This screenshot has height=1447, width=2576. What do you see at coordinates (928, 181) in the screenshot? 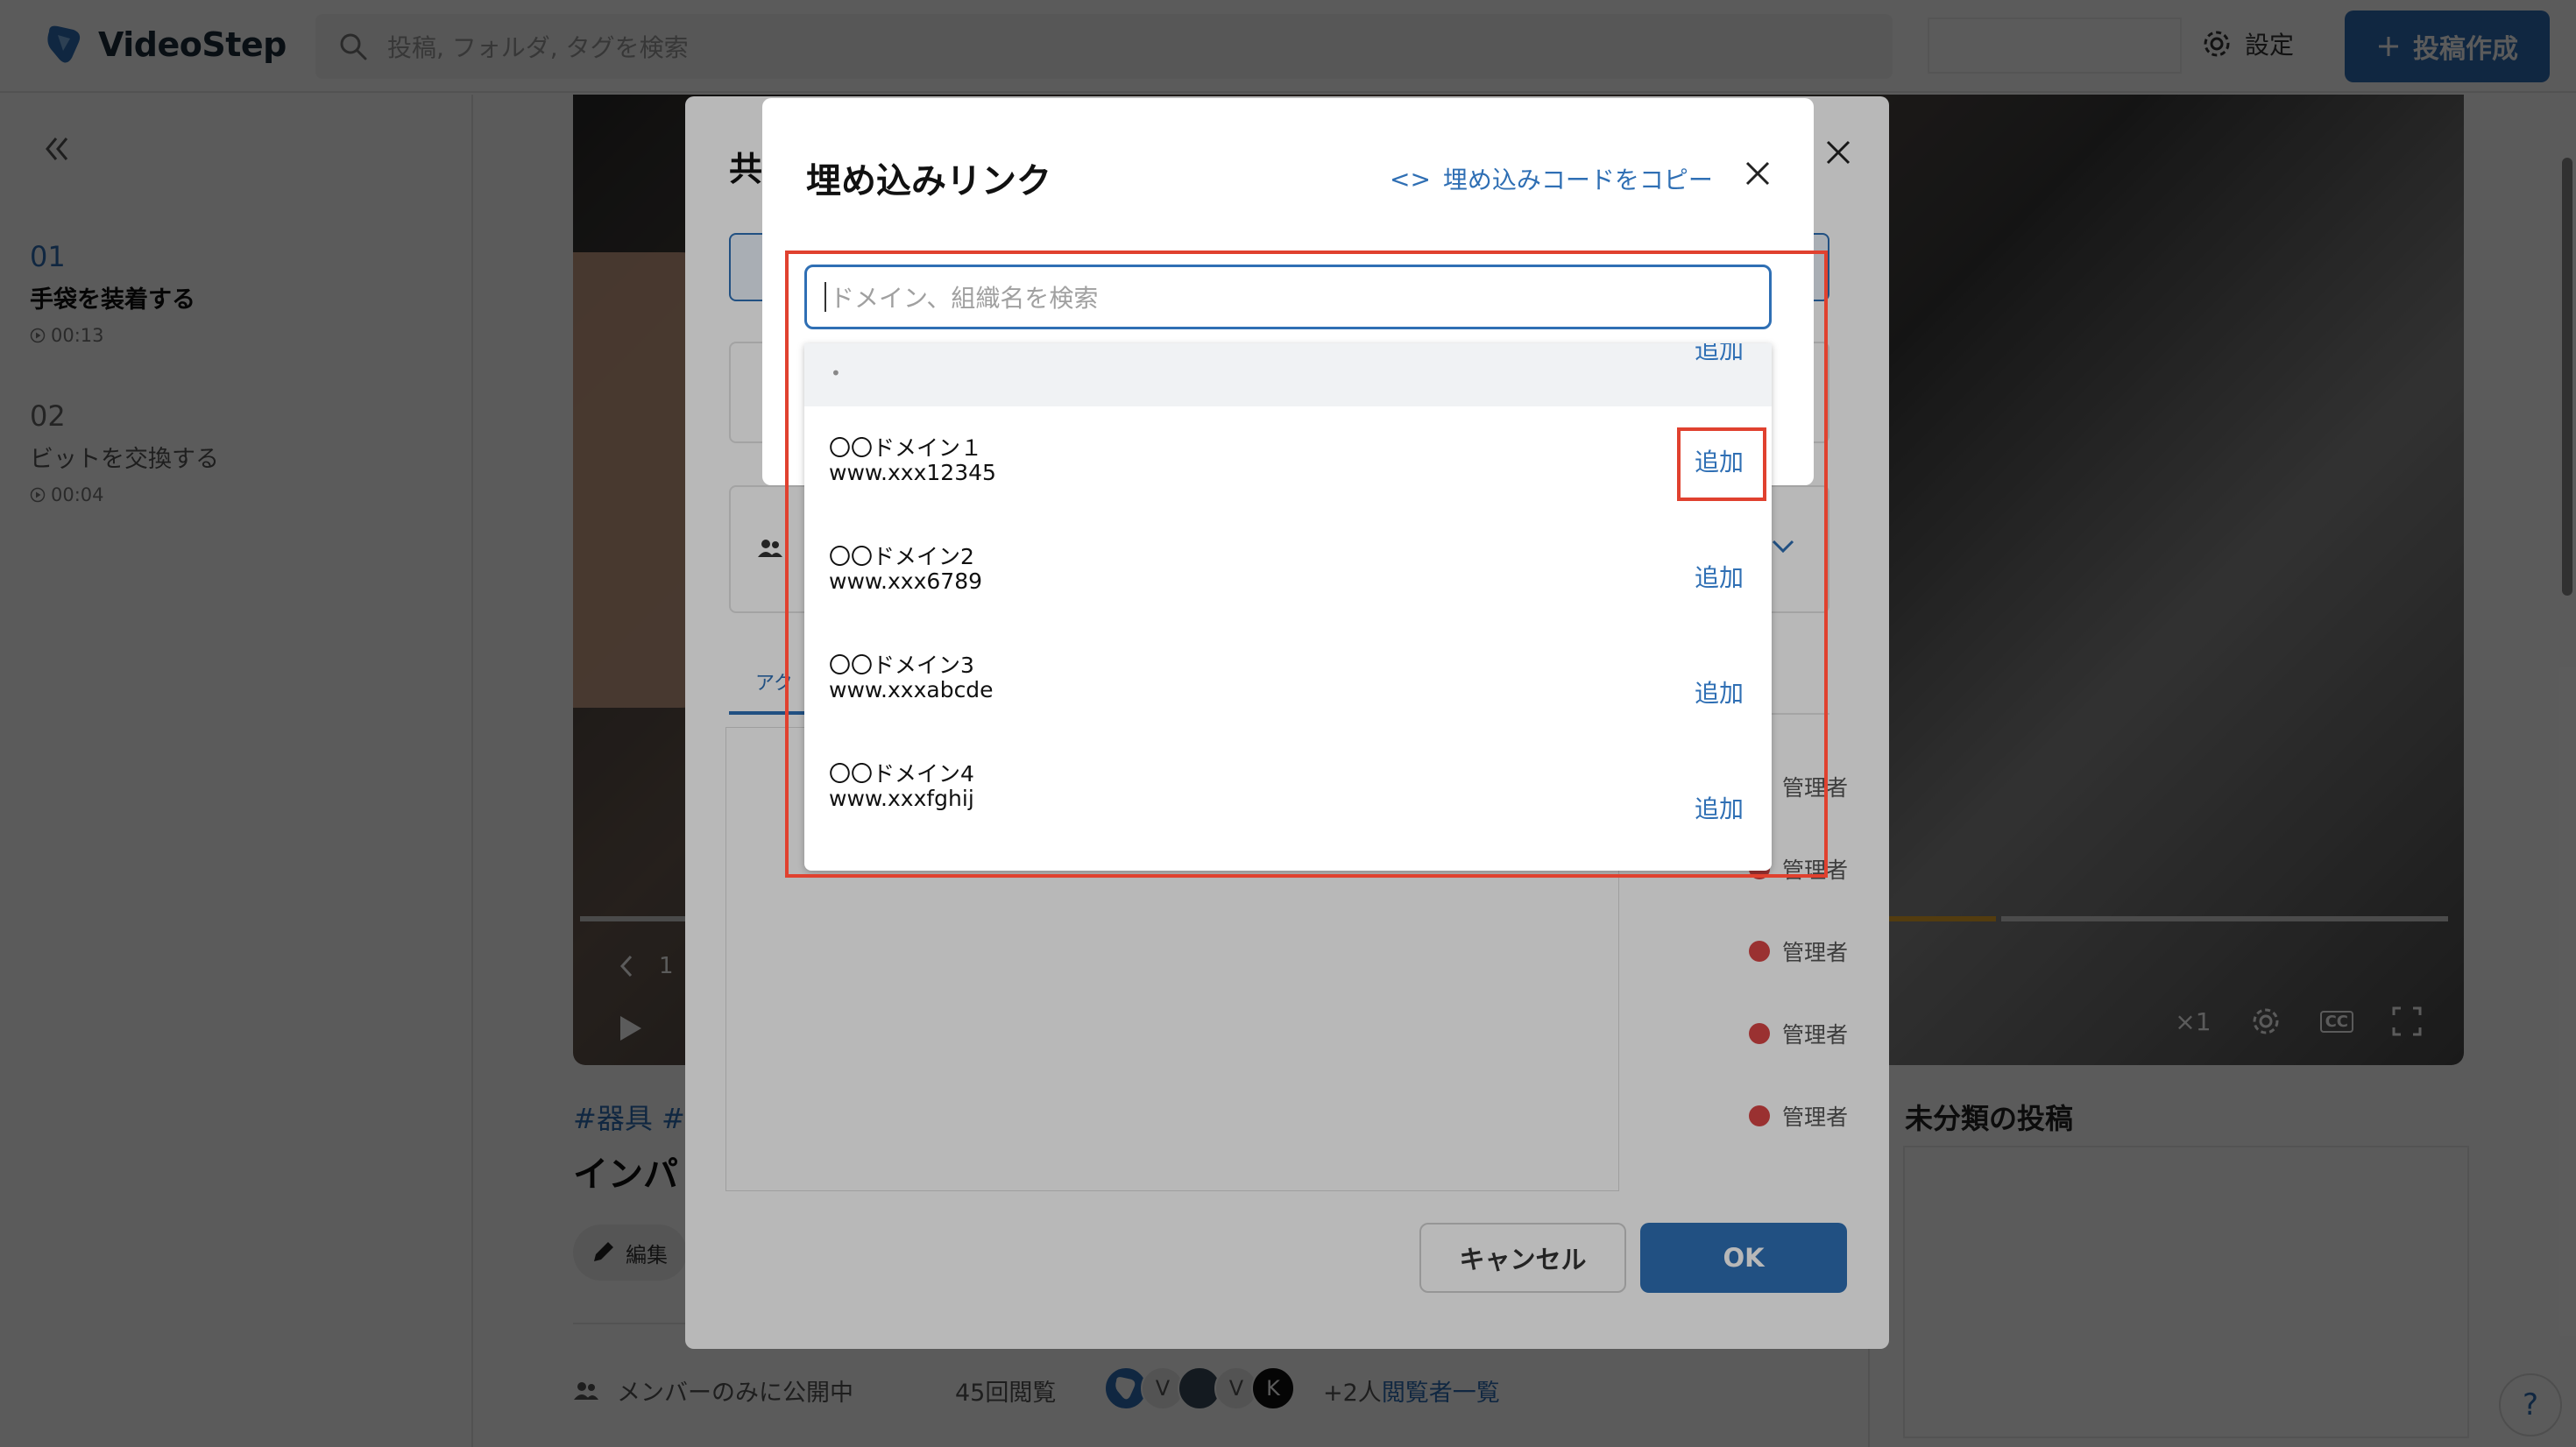
I see `embed-modal-title: 埋め込みリンク` at bounding box center [928, 181].